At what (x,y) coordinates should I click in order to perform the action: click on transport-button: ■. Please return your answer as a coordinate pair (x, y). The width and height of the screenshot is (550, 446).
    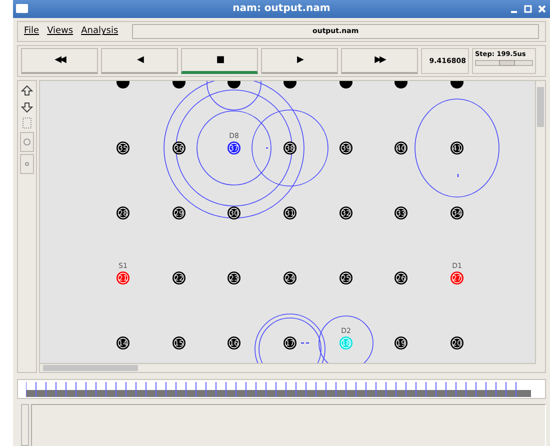
    Looking at the image, I should click on (219, 61).